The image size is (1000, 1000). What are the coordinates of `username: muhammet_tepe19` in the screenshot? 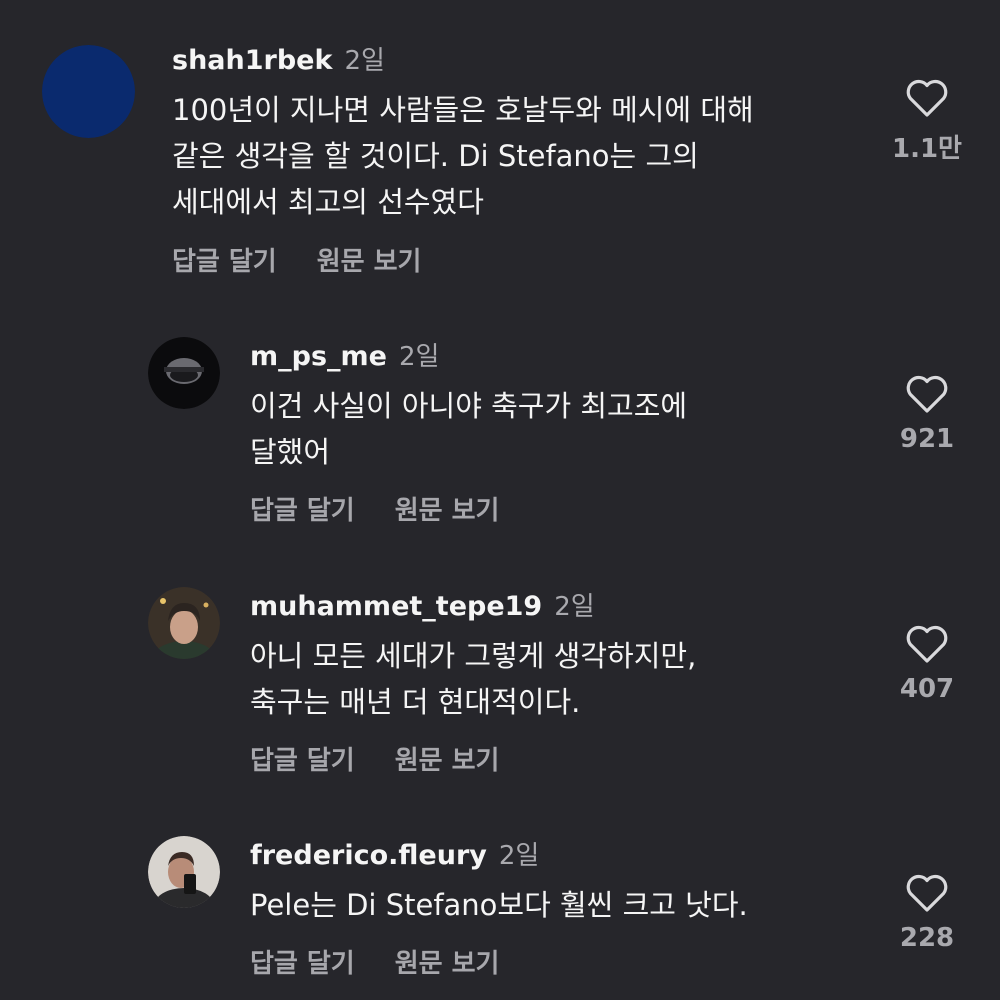 It's located at (396, 606).